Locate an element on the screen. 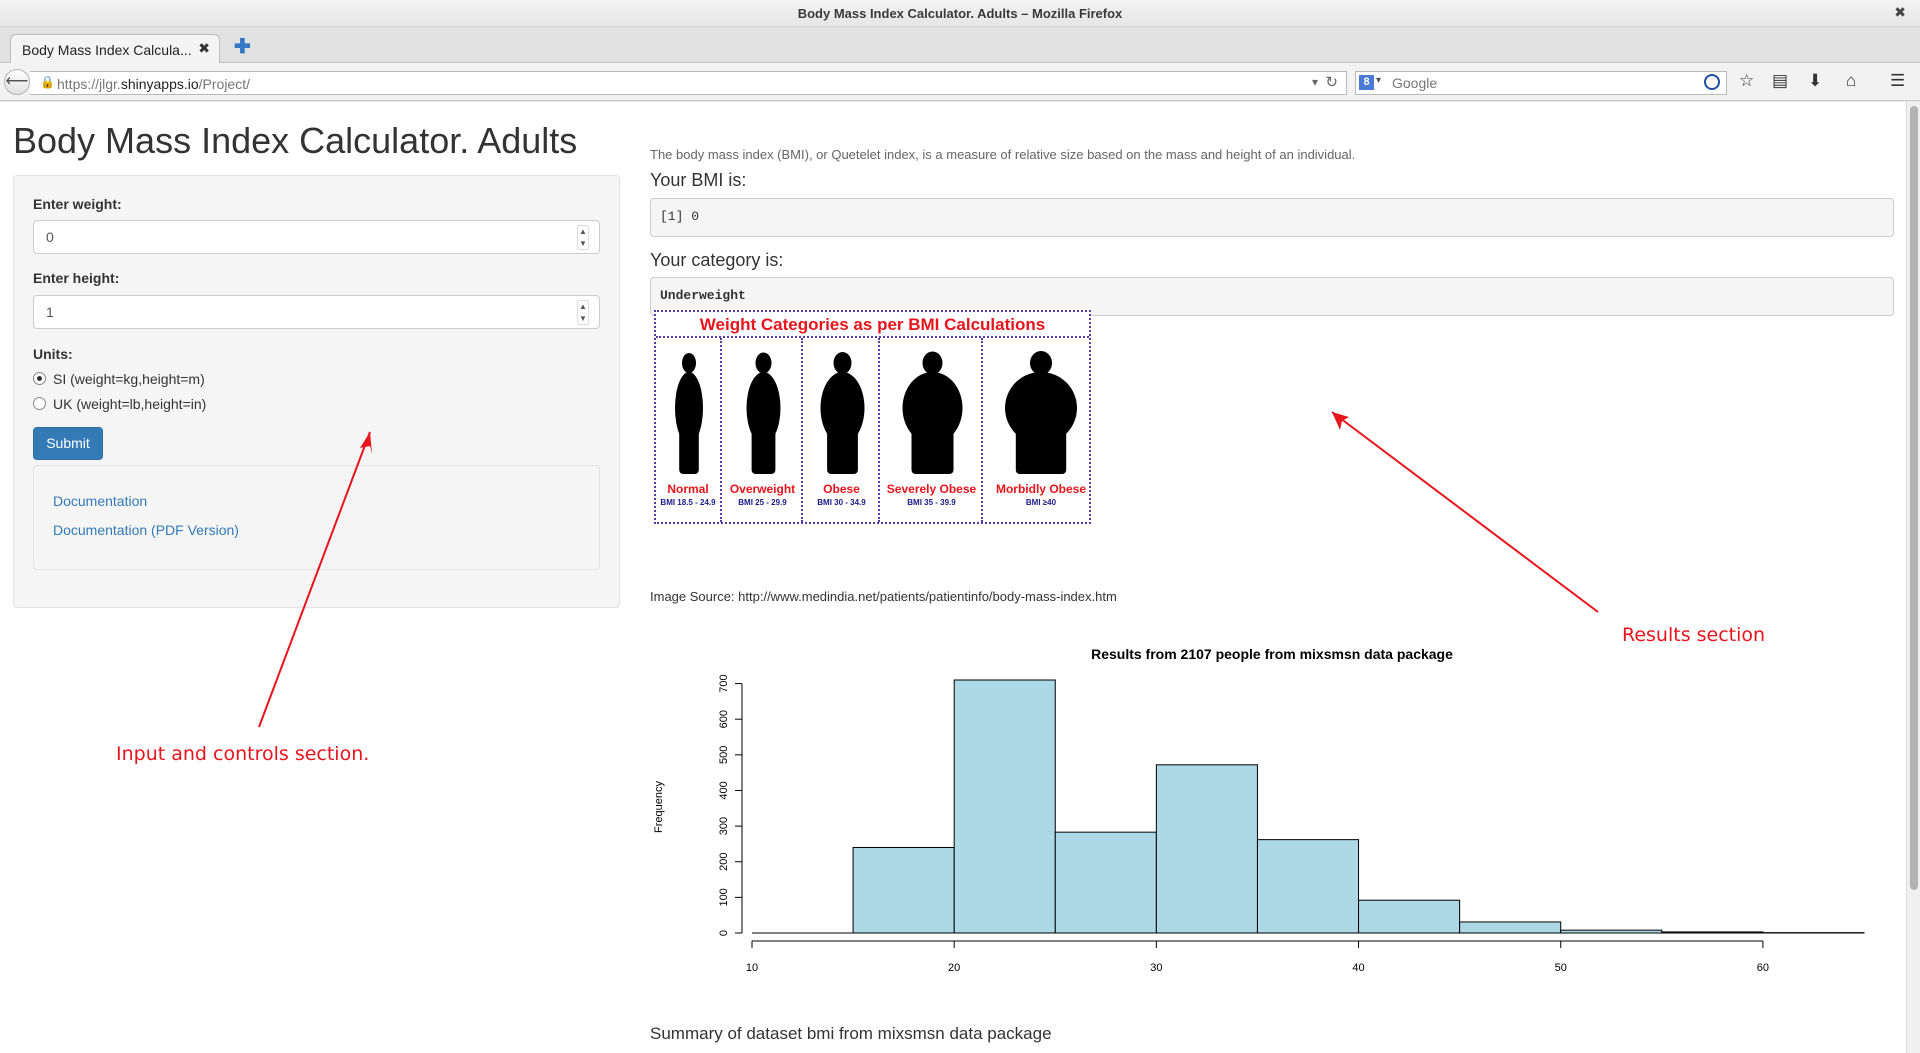  tab-strip: Body Mass Index Calcula... ✖ ✚ is located at coordinates (960, 45).